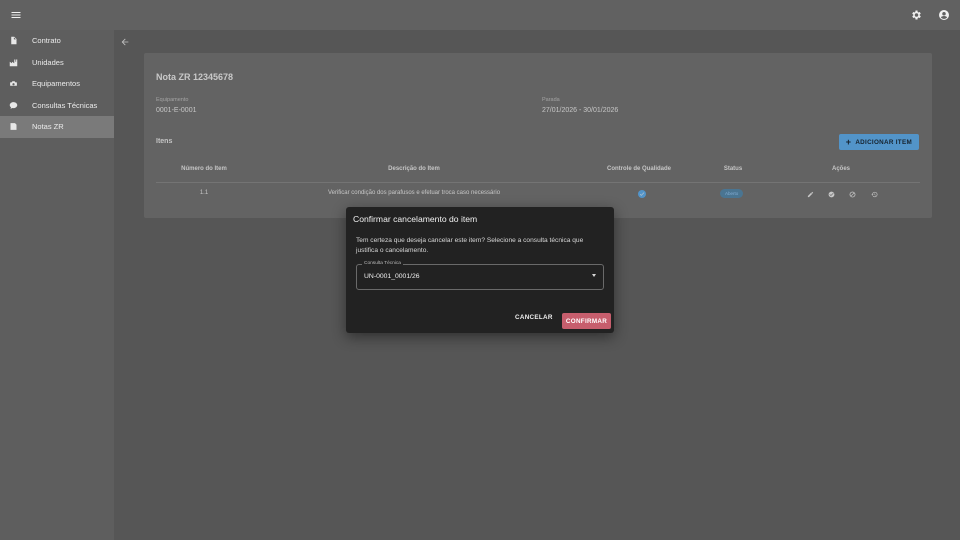 This screenshot has width=960, height=540. What do you see at coordinates (480, 275) in the screenshot?
I see `consulta-tecnica-select: Consulta Técnica UN-0001_0001/26` at bounding box center [480, 275].